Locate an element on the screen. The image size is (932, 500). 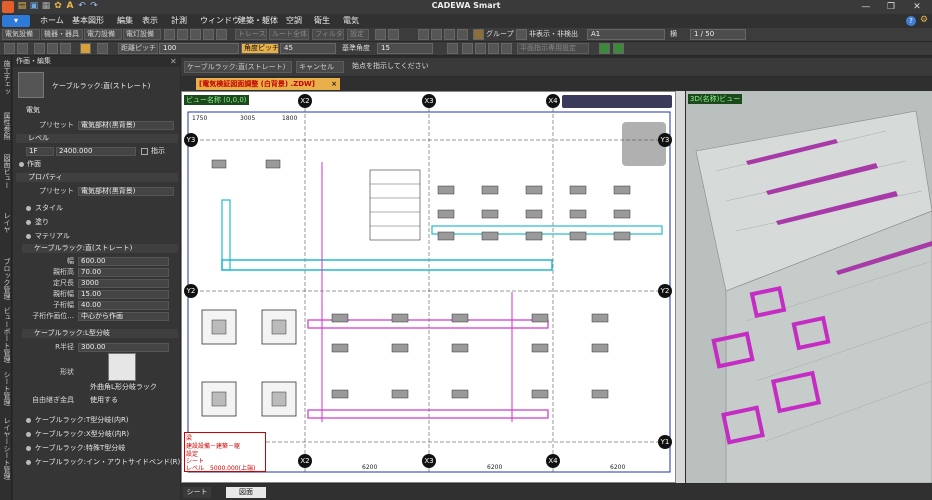
help-icon: ? is located at coordinates (911, 21).